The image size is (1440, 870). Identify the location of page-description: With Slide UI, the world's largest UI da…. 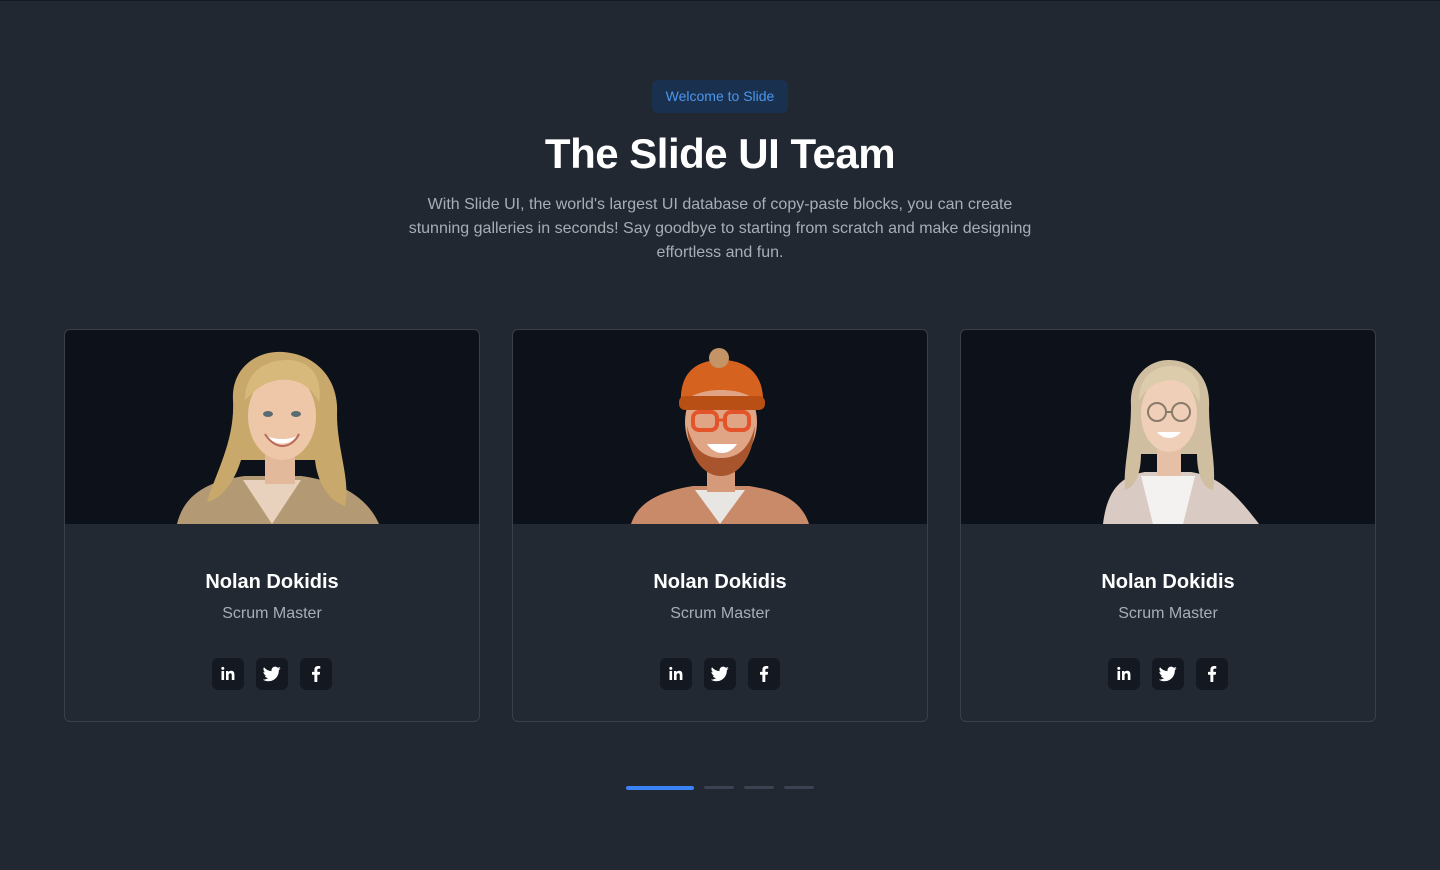
(720, 228).